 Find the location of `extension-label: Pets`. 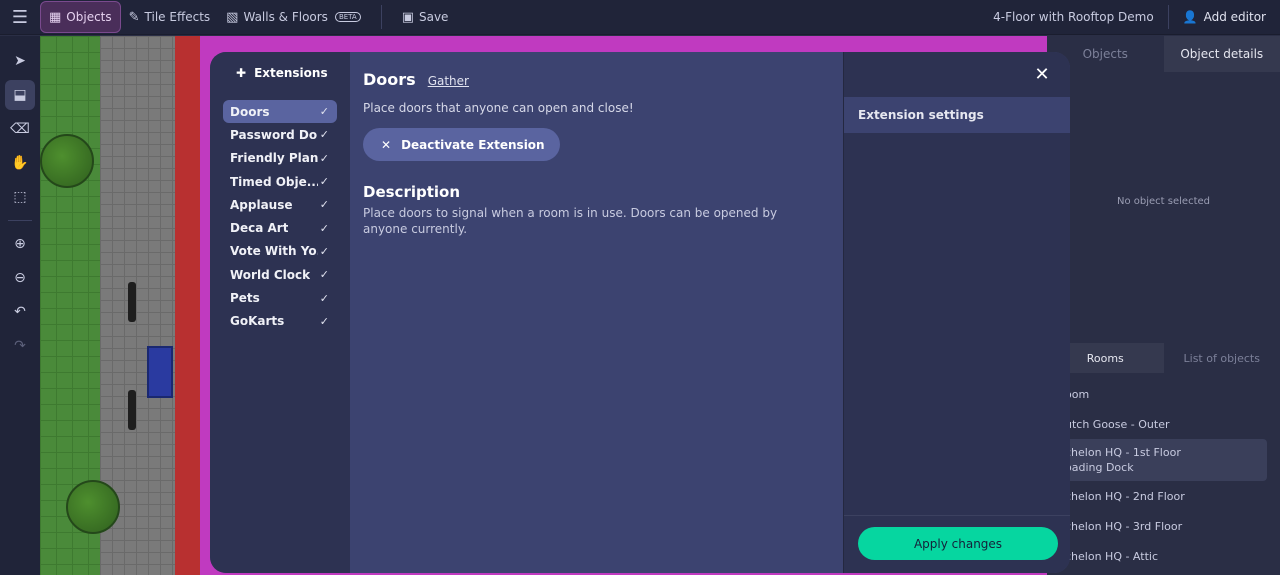

extension-label: Pets is located at coordinates (245, 298).